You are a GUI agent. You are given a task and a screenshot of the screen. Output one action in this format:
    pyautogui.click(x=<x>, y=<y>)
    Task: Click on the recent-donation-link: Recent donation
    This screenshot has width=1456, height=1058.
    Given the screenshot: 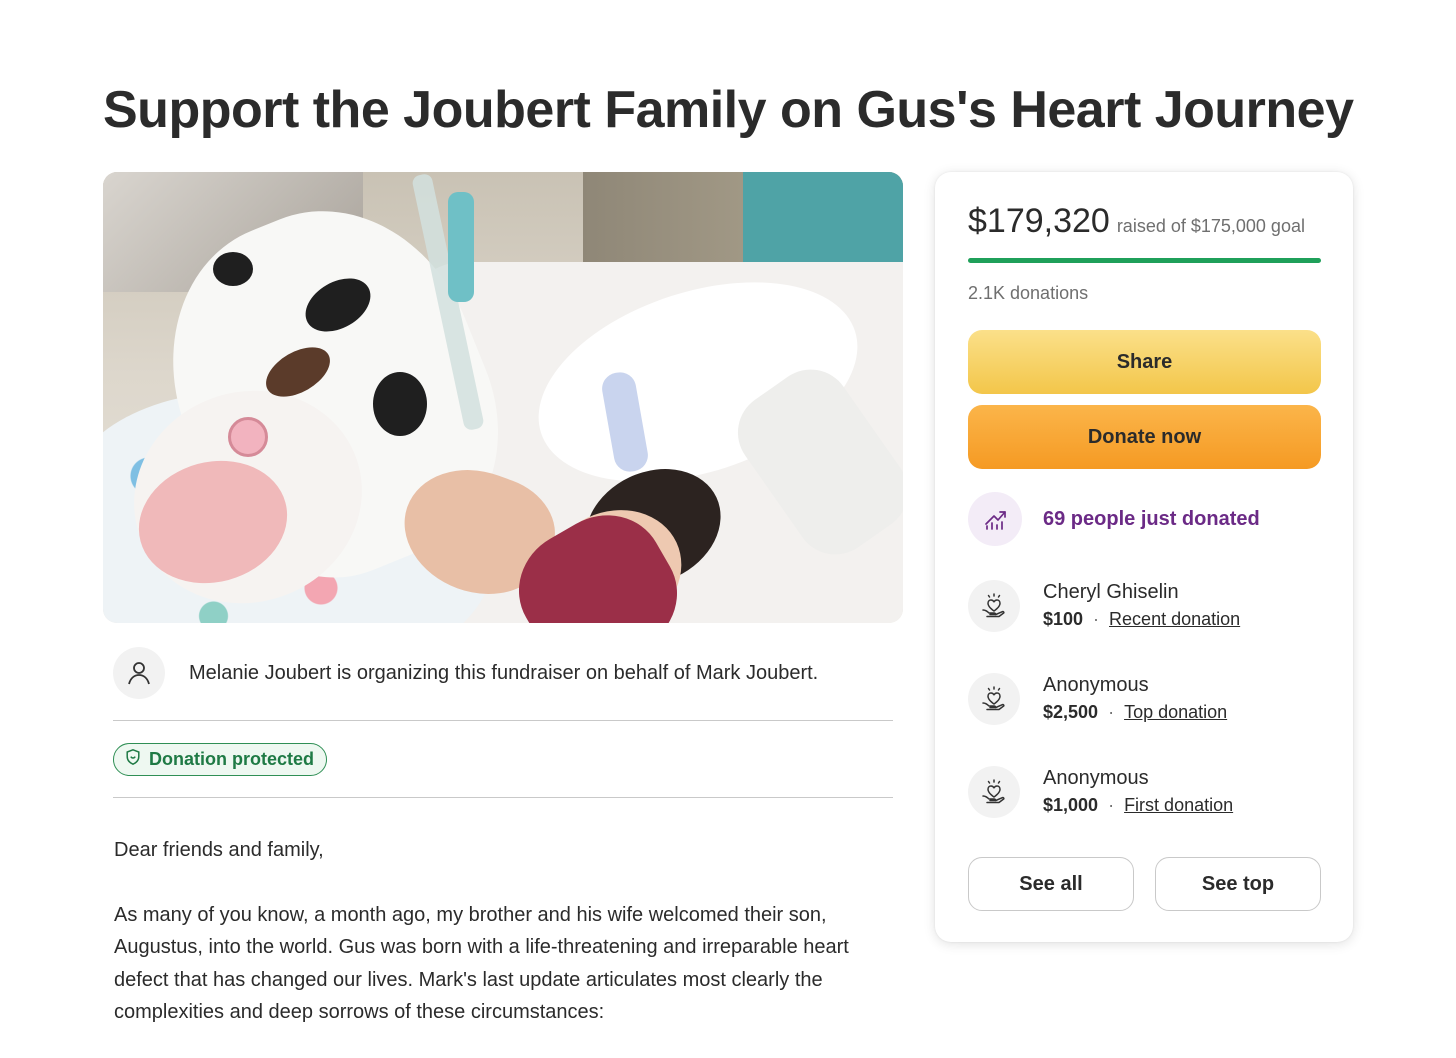 What is the action you would take?
    pyautogui.click(x=1174, y=619)
    